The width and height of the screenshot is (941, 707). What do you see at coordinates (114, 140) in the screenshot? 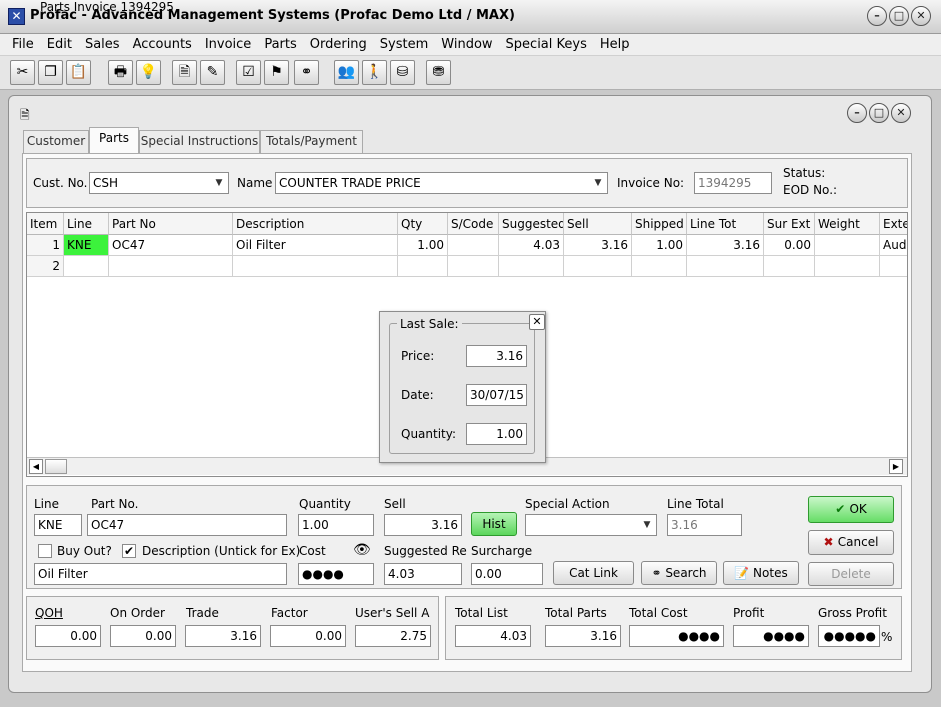
I see `tab-parts: Parts` at bounding box center [114, 140].